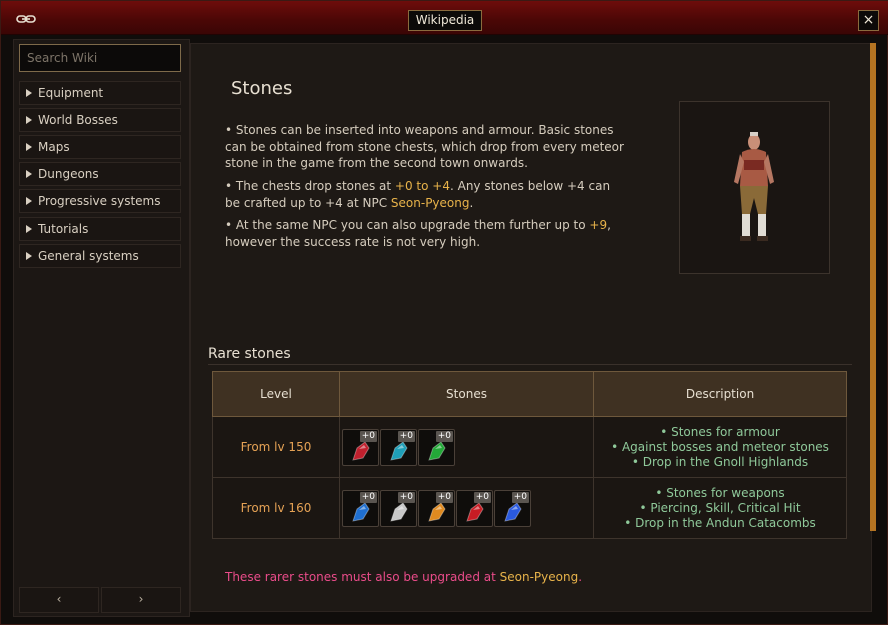 The width and height of the screenshot is (888, 625). Describe the element at coordinates (249, 354) in the screenshot. I see `rare-stones-heading: Rare stones` at that location.